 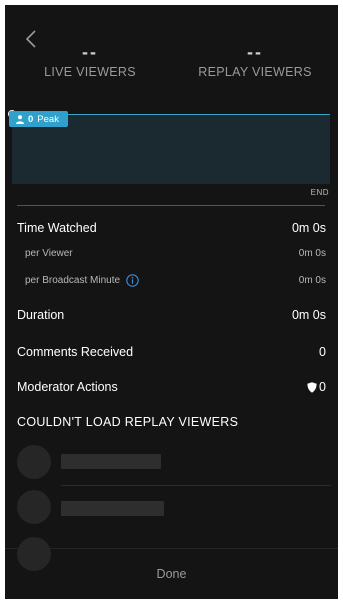 What do you see at coordinates (308, 315) in the screenshot?
I see `duration-value: 0m 0s` at bounding box center [308, 315].